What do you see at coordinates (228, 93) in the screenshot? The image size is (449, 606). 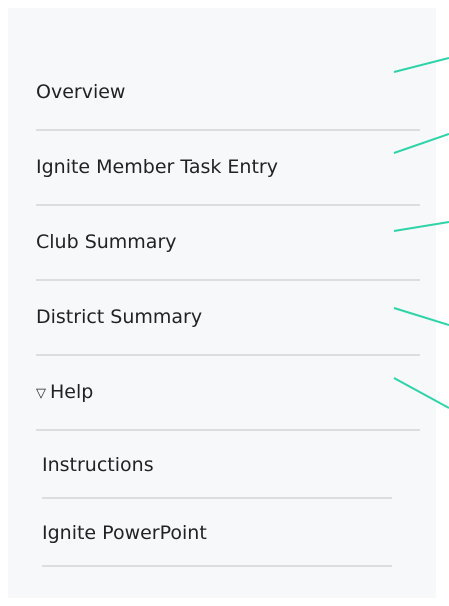 I see `nav-item-overview: Overview` at bounding box center [228, 93].